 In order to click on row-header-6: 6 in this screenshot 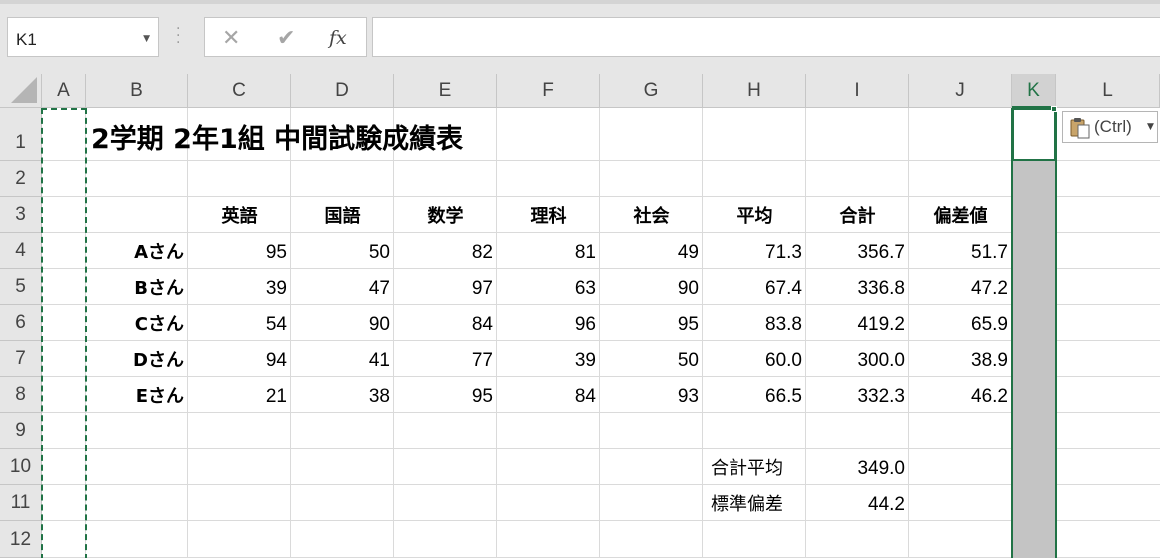, I will do `click(21, 323)`.